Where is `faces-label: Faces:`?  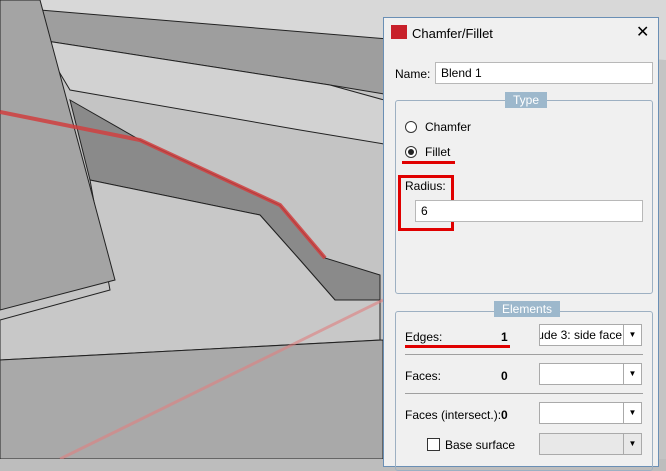 faces-label: Faces: is located at coordinates (423, 376).